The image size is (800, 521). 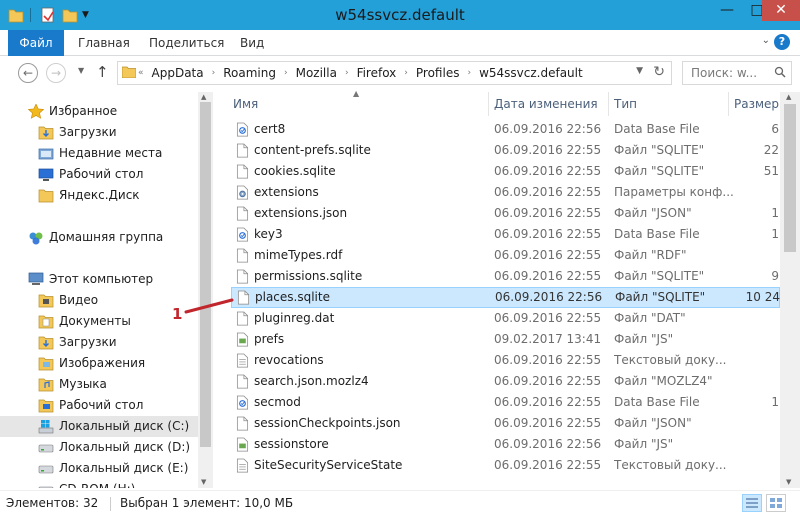 What do you see at coordinates (99, 426) in the screenshot?
I see `nav-drive-c: Локальный диск (C:)` at bounding box center [99, 426].